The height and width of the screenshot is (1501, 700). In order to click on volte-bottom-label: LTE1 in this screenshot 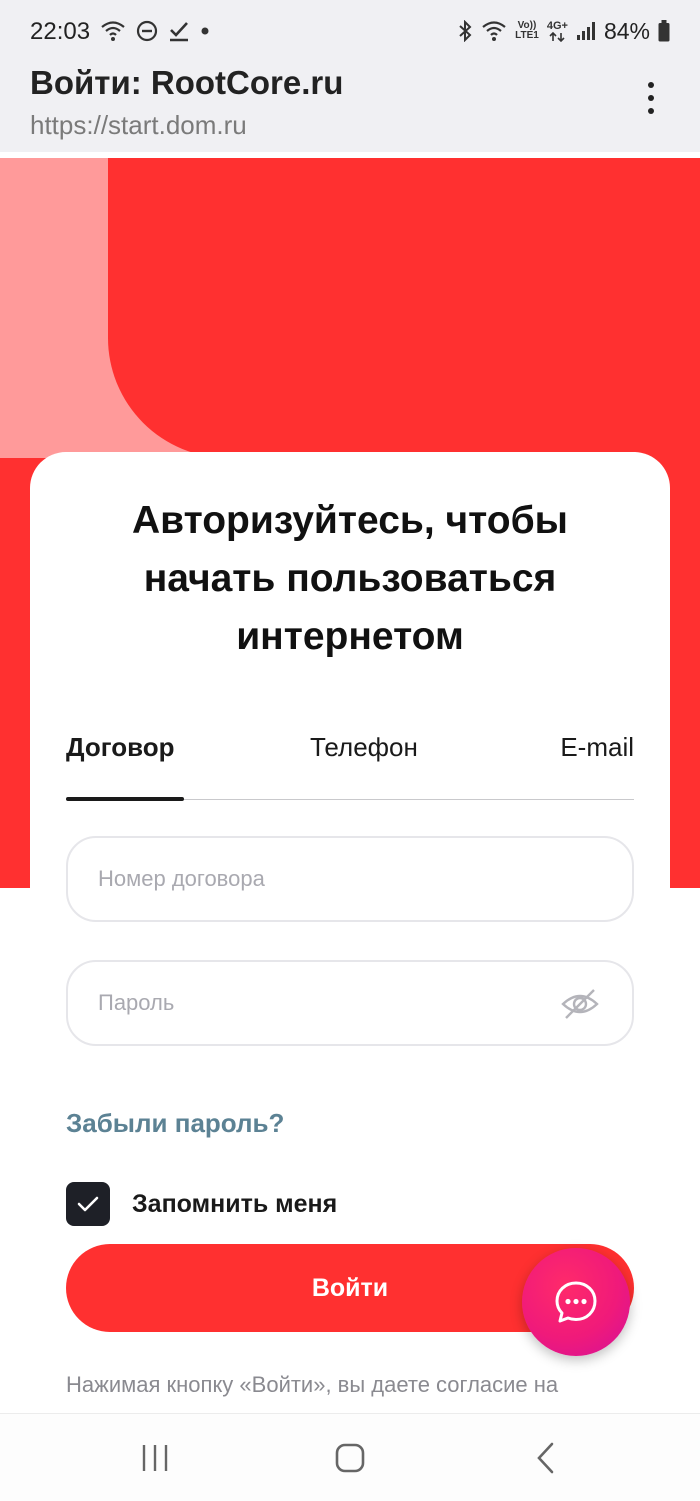, I will do `click(527, 35)`.